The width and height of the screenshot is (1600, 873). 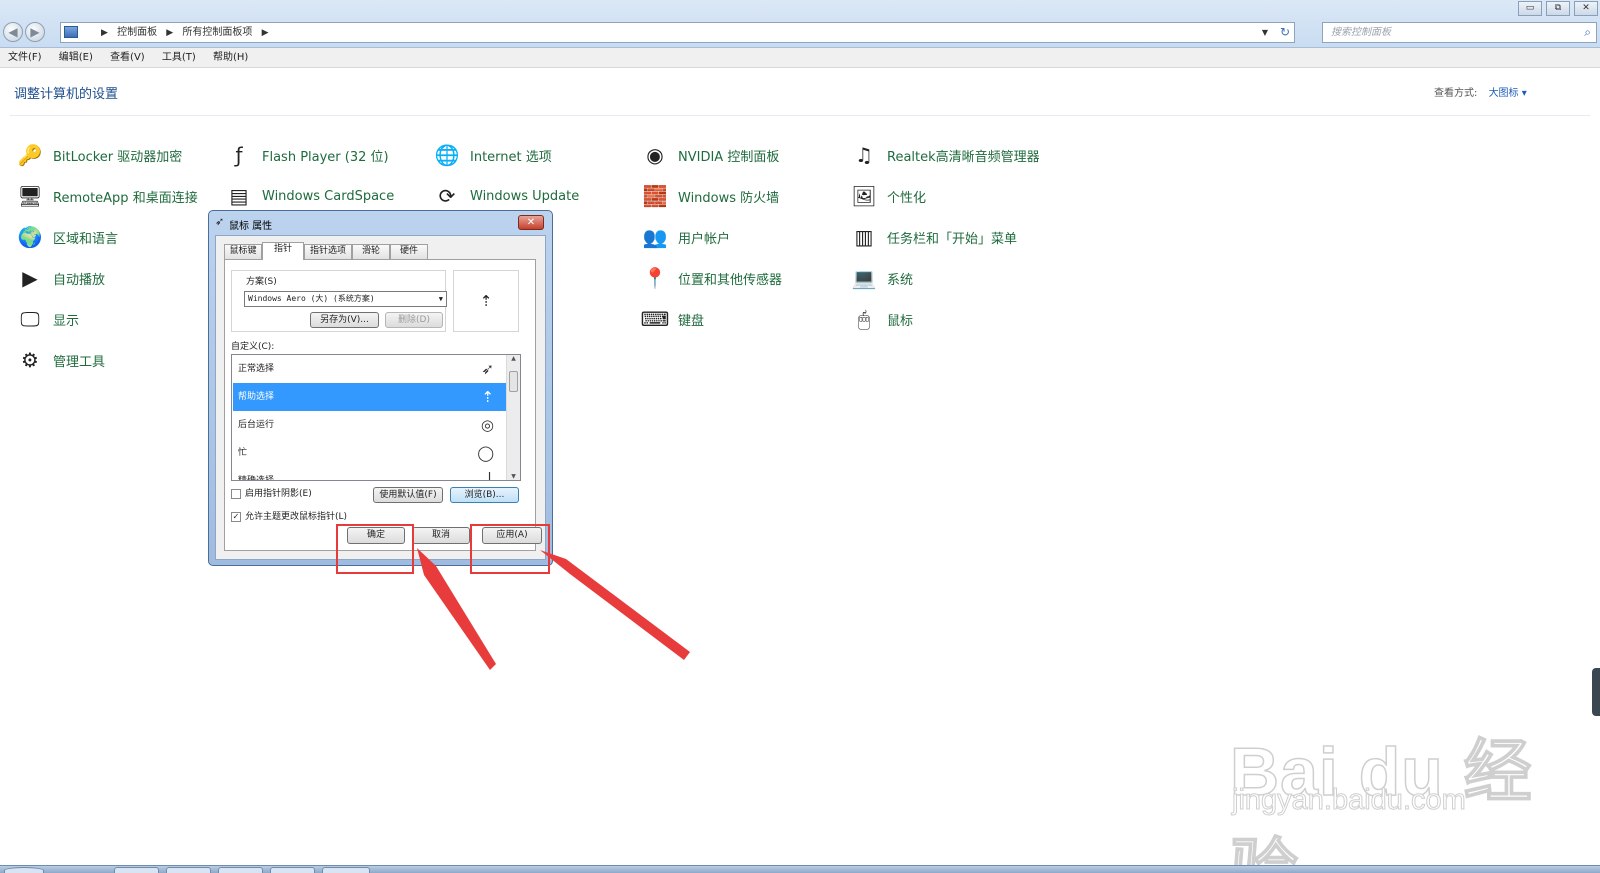 I want to click on start-orb-icon, so click(x=24, y=870).